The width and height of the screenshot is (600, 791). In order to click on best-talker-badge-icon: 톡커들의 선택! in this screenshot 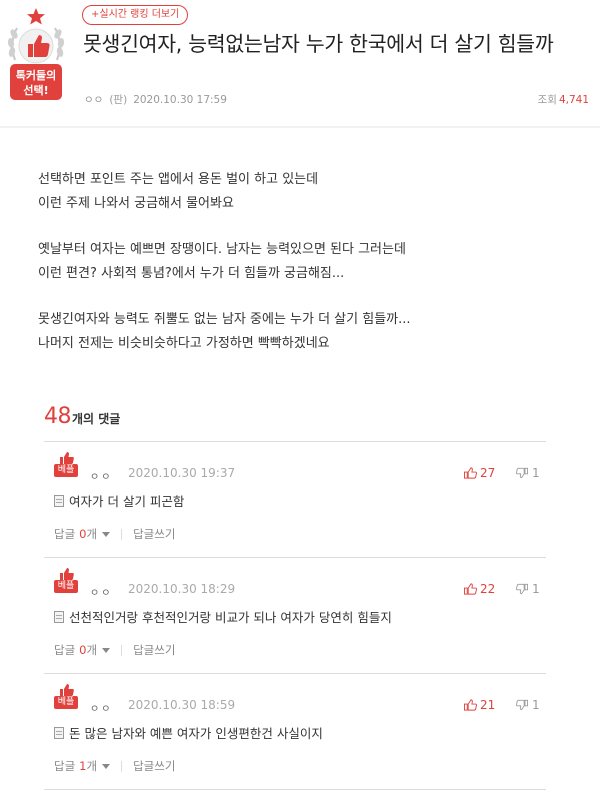, I will do `click(36, 54)`.